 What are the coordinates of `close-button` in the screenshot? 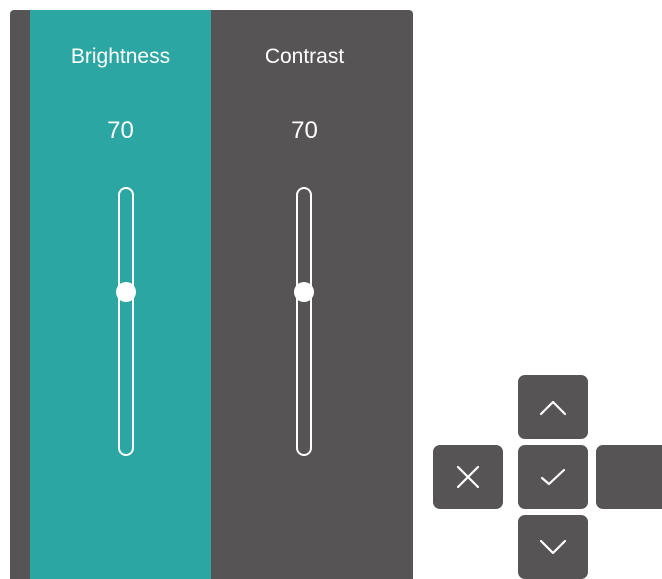 It's located at (468, 477).